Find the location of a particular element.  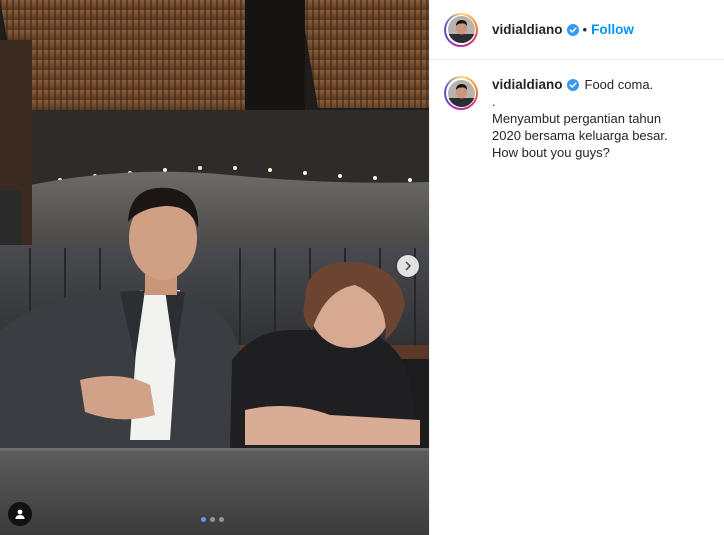

avatar is located at coordinates (461, 29).